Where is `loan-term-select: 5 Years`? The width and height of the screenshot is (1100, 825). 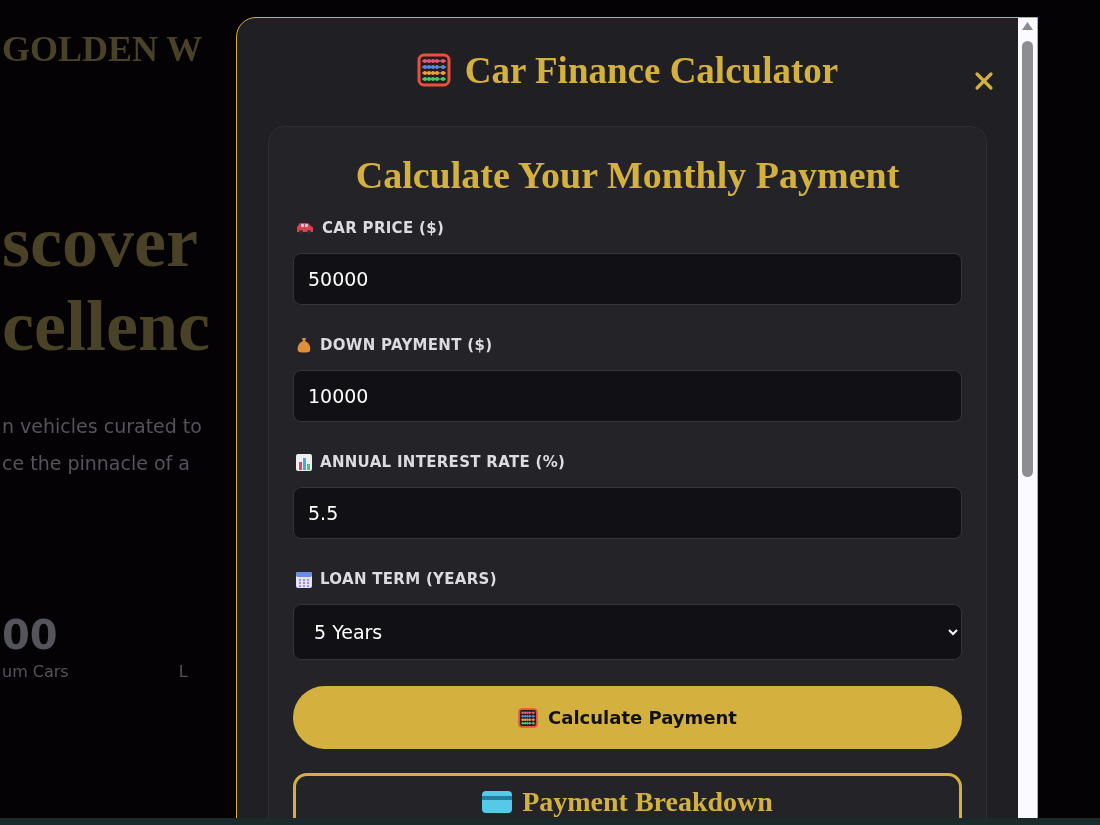
loan-term-select: 5 Years is located at coordinates (627, 632).